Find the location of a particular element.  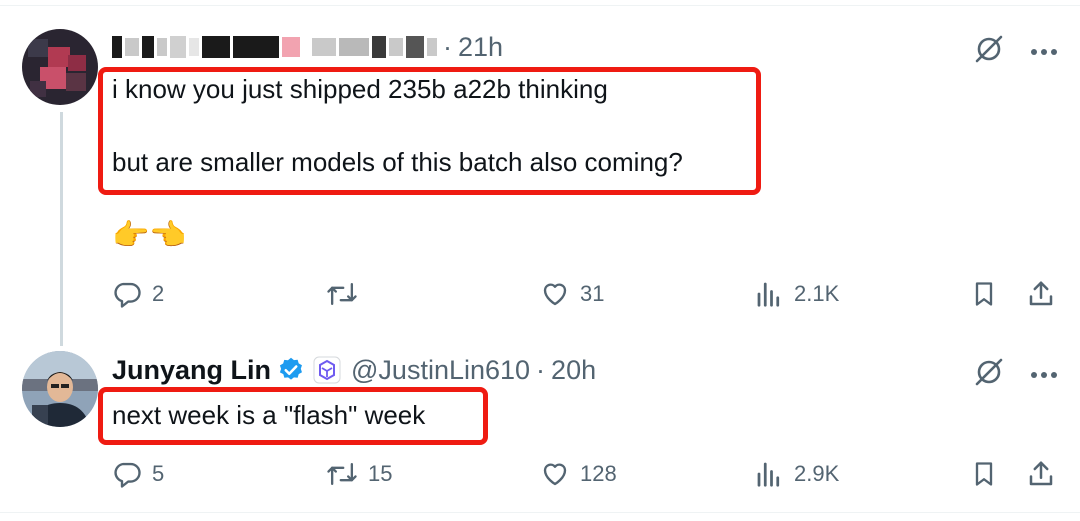

like-count: 31 is located at coordinates (592, 293).